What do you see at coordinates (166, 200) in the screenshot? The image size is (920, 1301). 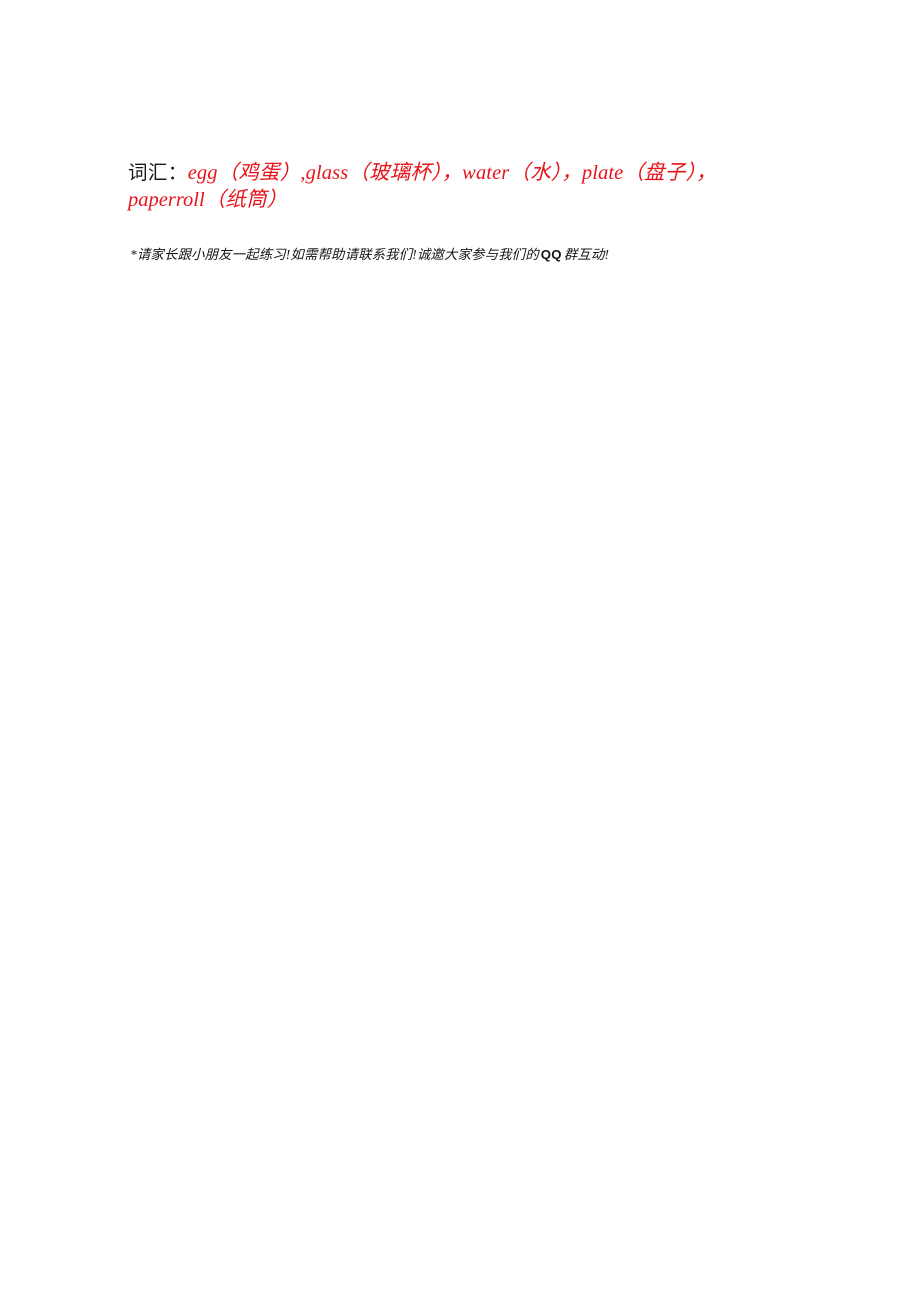 I see `vocabulary-term-paperroll: paperroll` at bounding box center [166, 200].